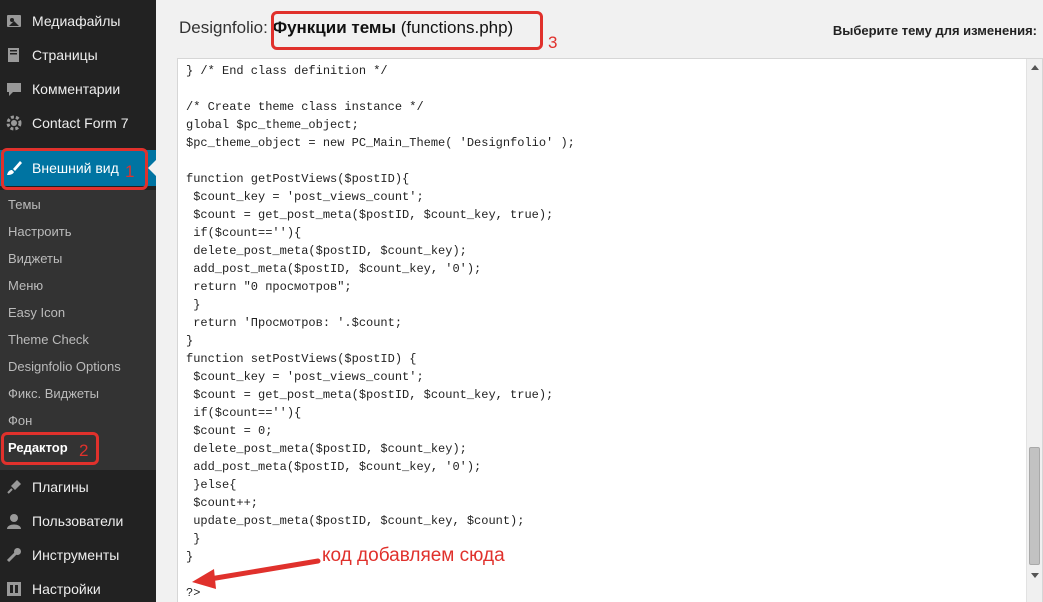 This screenshot has width=1043, height=602. Describe the element at coordinates (272, 125) in the screenshot. I see `code-line: global $pc_theme_object;` at that location.